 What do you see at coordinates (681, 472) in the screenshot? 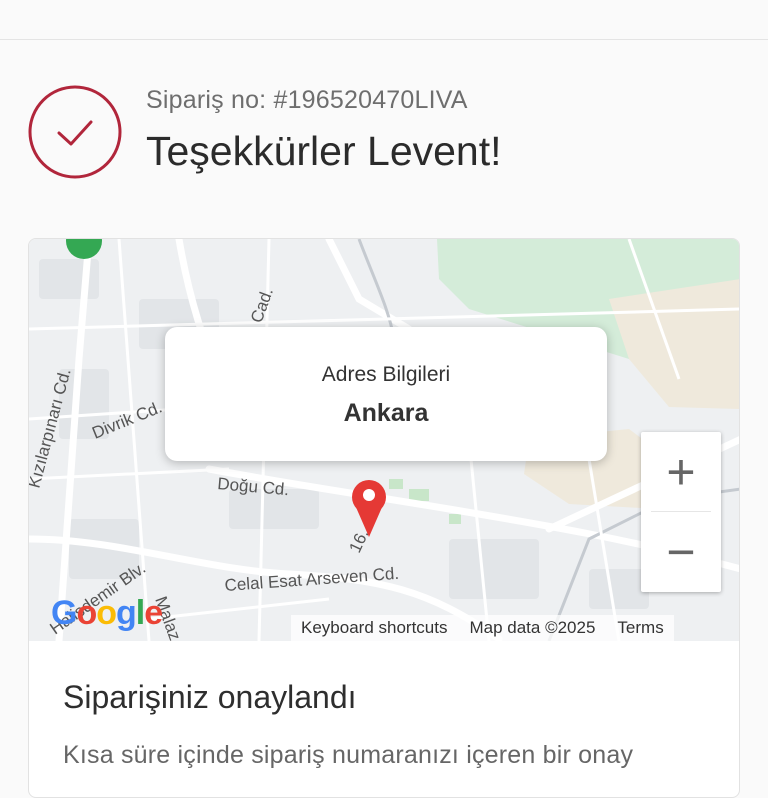
I see `zoom-in-button: +` at bounding box center [681, 472].